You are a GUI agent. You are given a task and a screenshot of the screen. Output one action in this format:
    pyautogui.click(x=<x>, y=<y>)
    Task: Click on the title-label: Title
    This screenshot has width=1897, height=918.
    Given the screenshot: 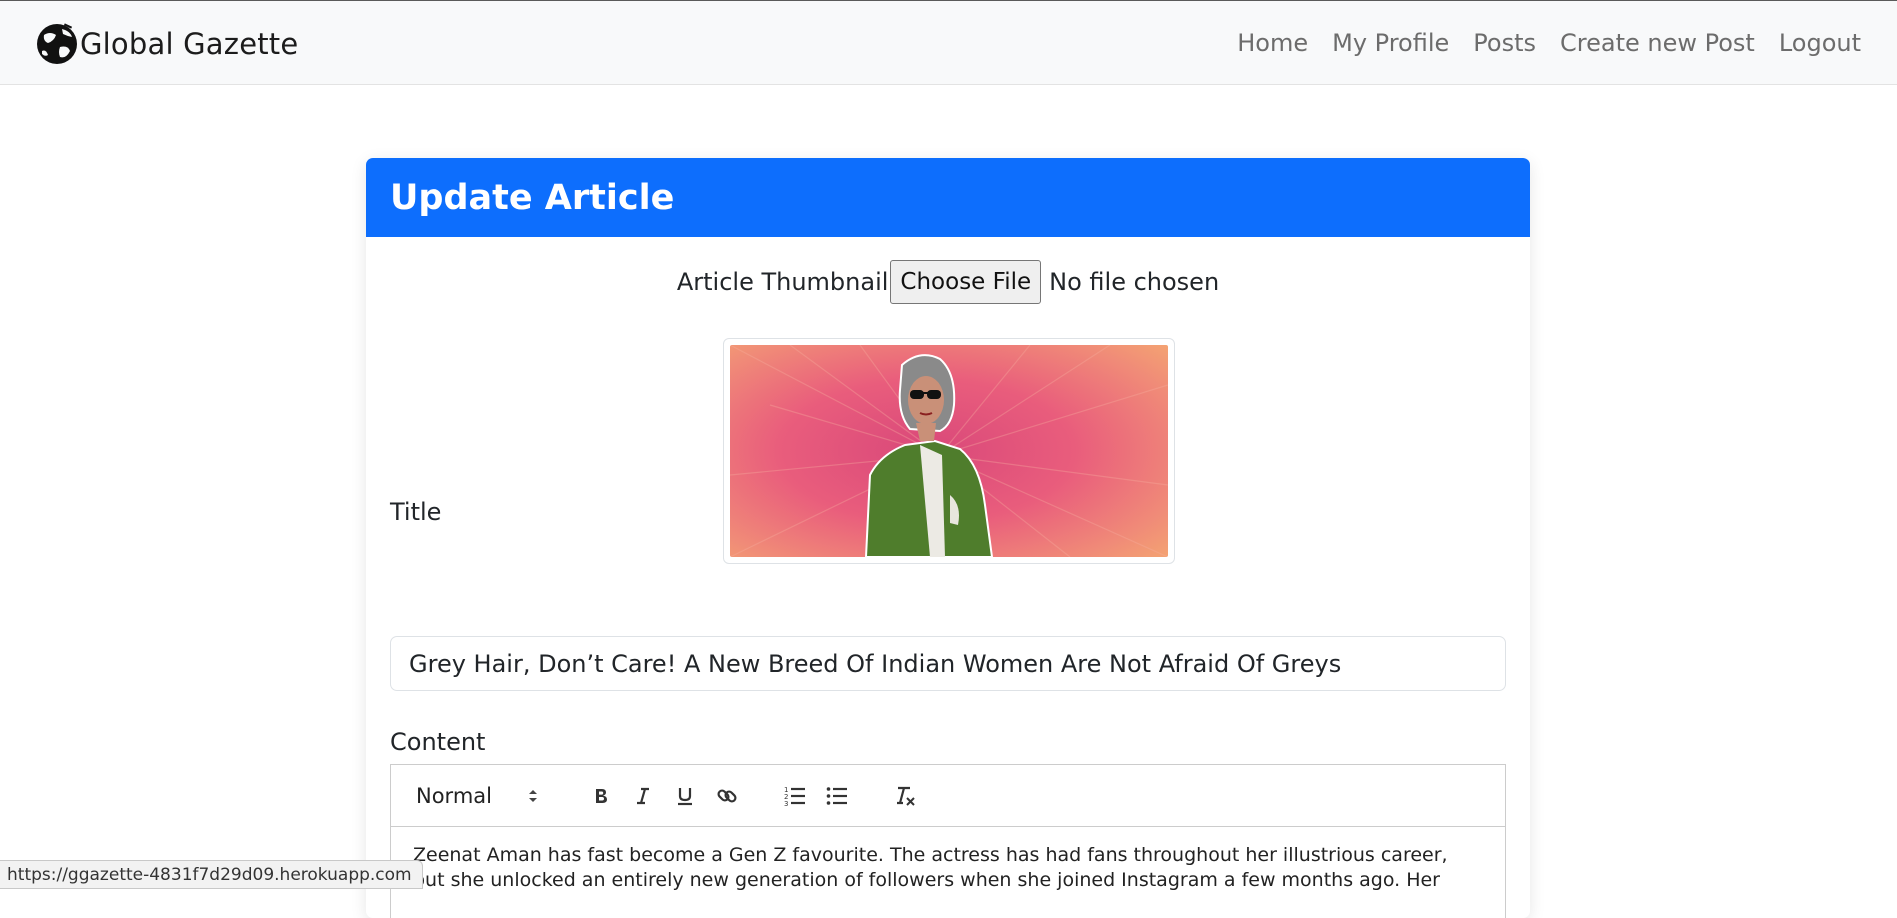 What is the action you would take?
    pyautogui.click(x=416, y=512)
    